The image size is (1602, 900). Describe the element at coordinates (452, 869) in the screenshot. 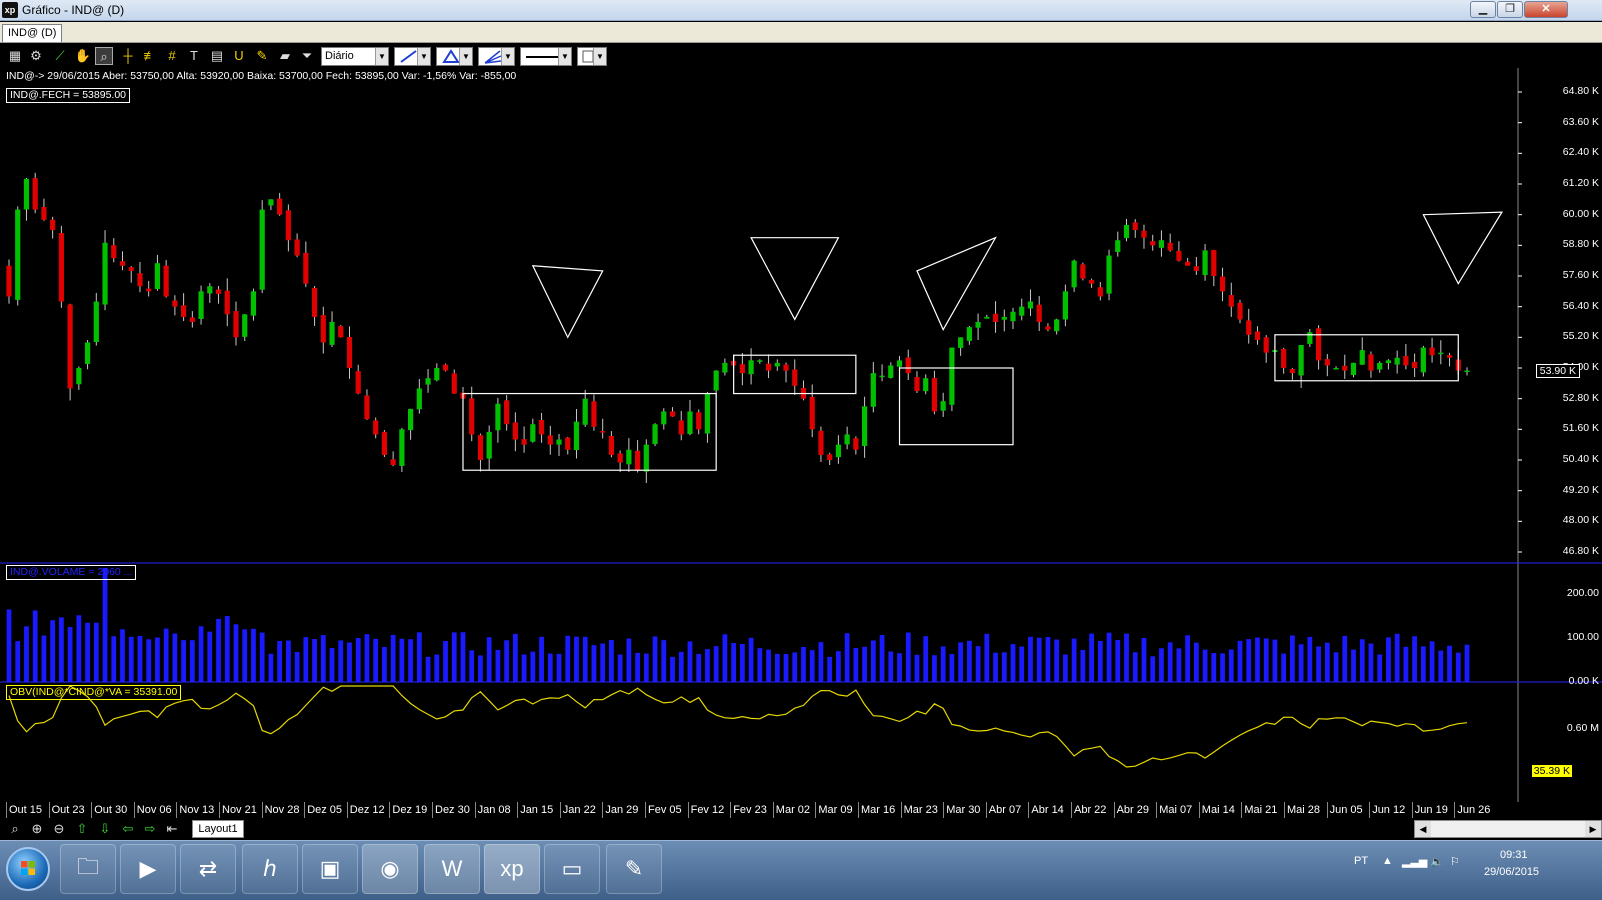

I see `word-icon: W` at that location.